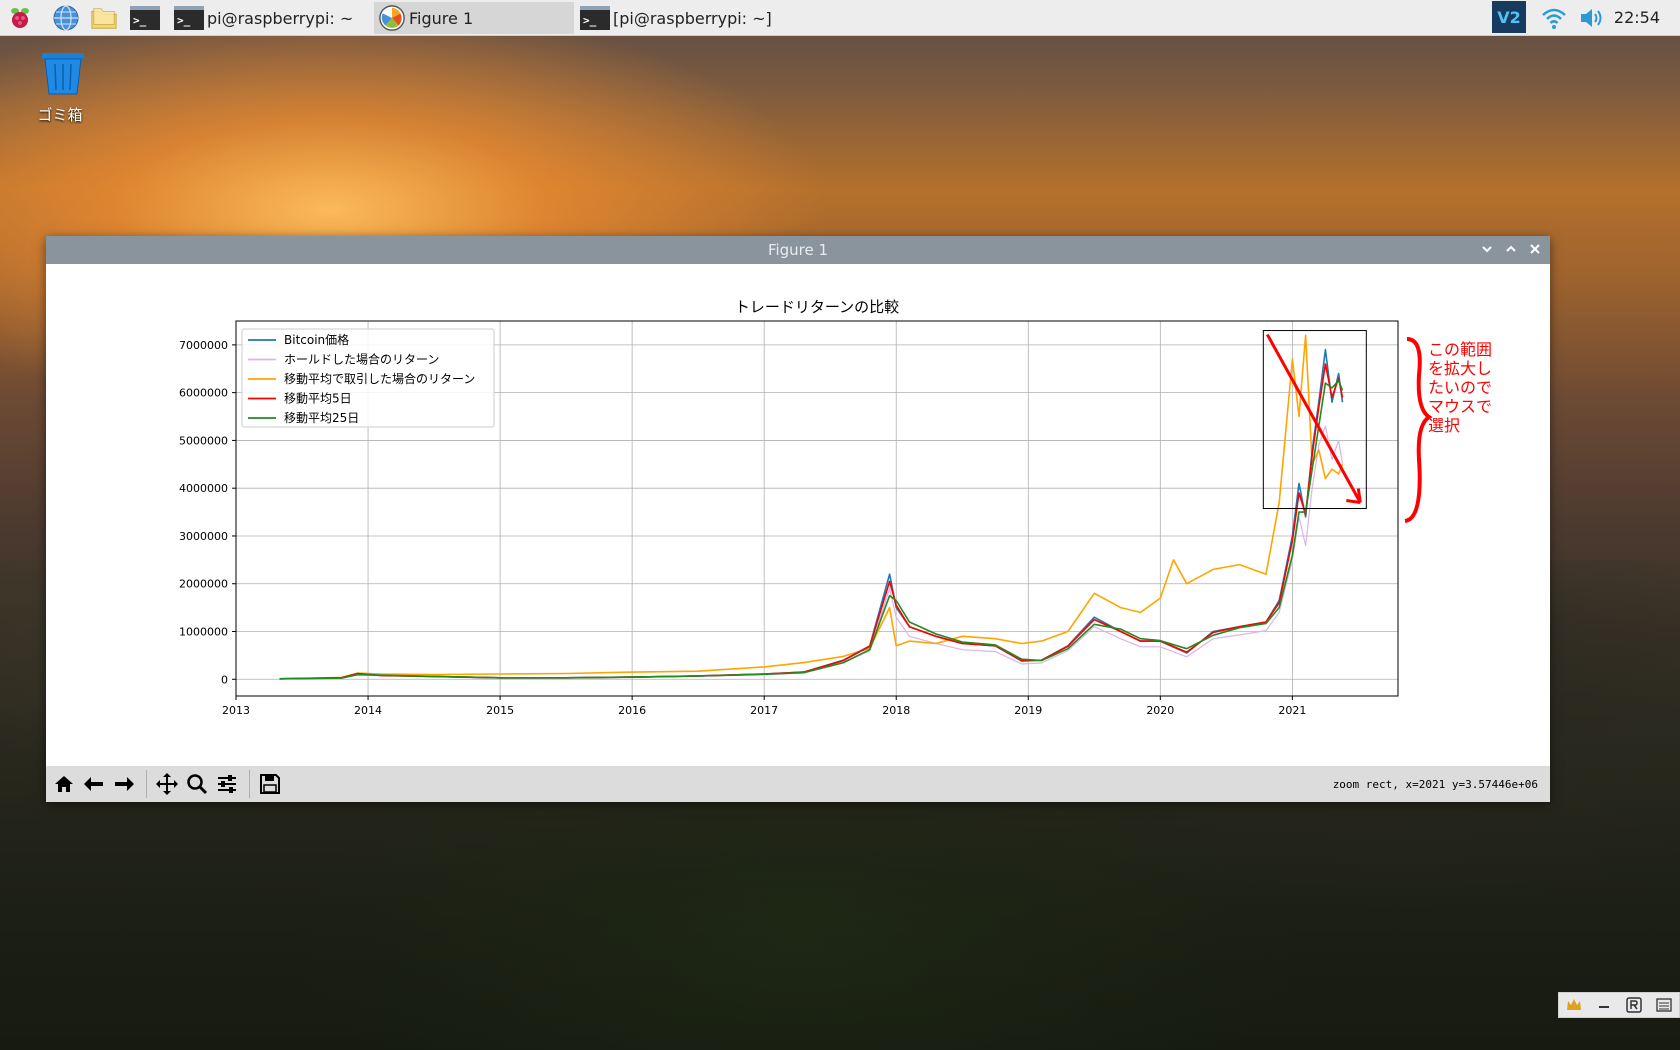  Describe the element at coordinates (692, 18) in the screenshot. I see `task-label: [pi@raspberrypi: ~]` at that location.